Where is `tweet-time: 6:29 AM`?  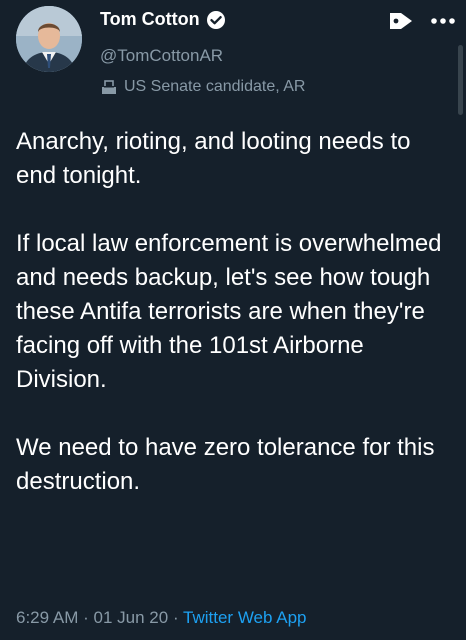
tweet-time: 6:29 AM is located at coordinates (47, 617).